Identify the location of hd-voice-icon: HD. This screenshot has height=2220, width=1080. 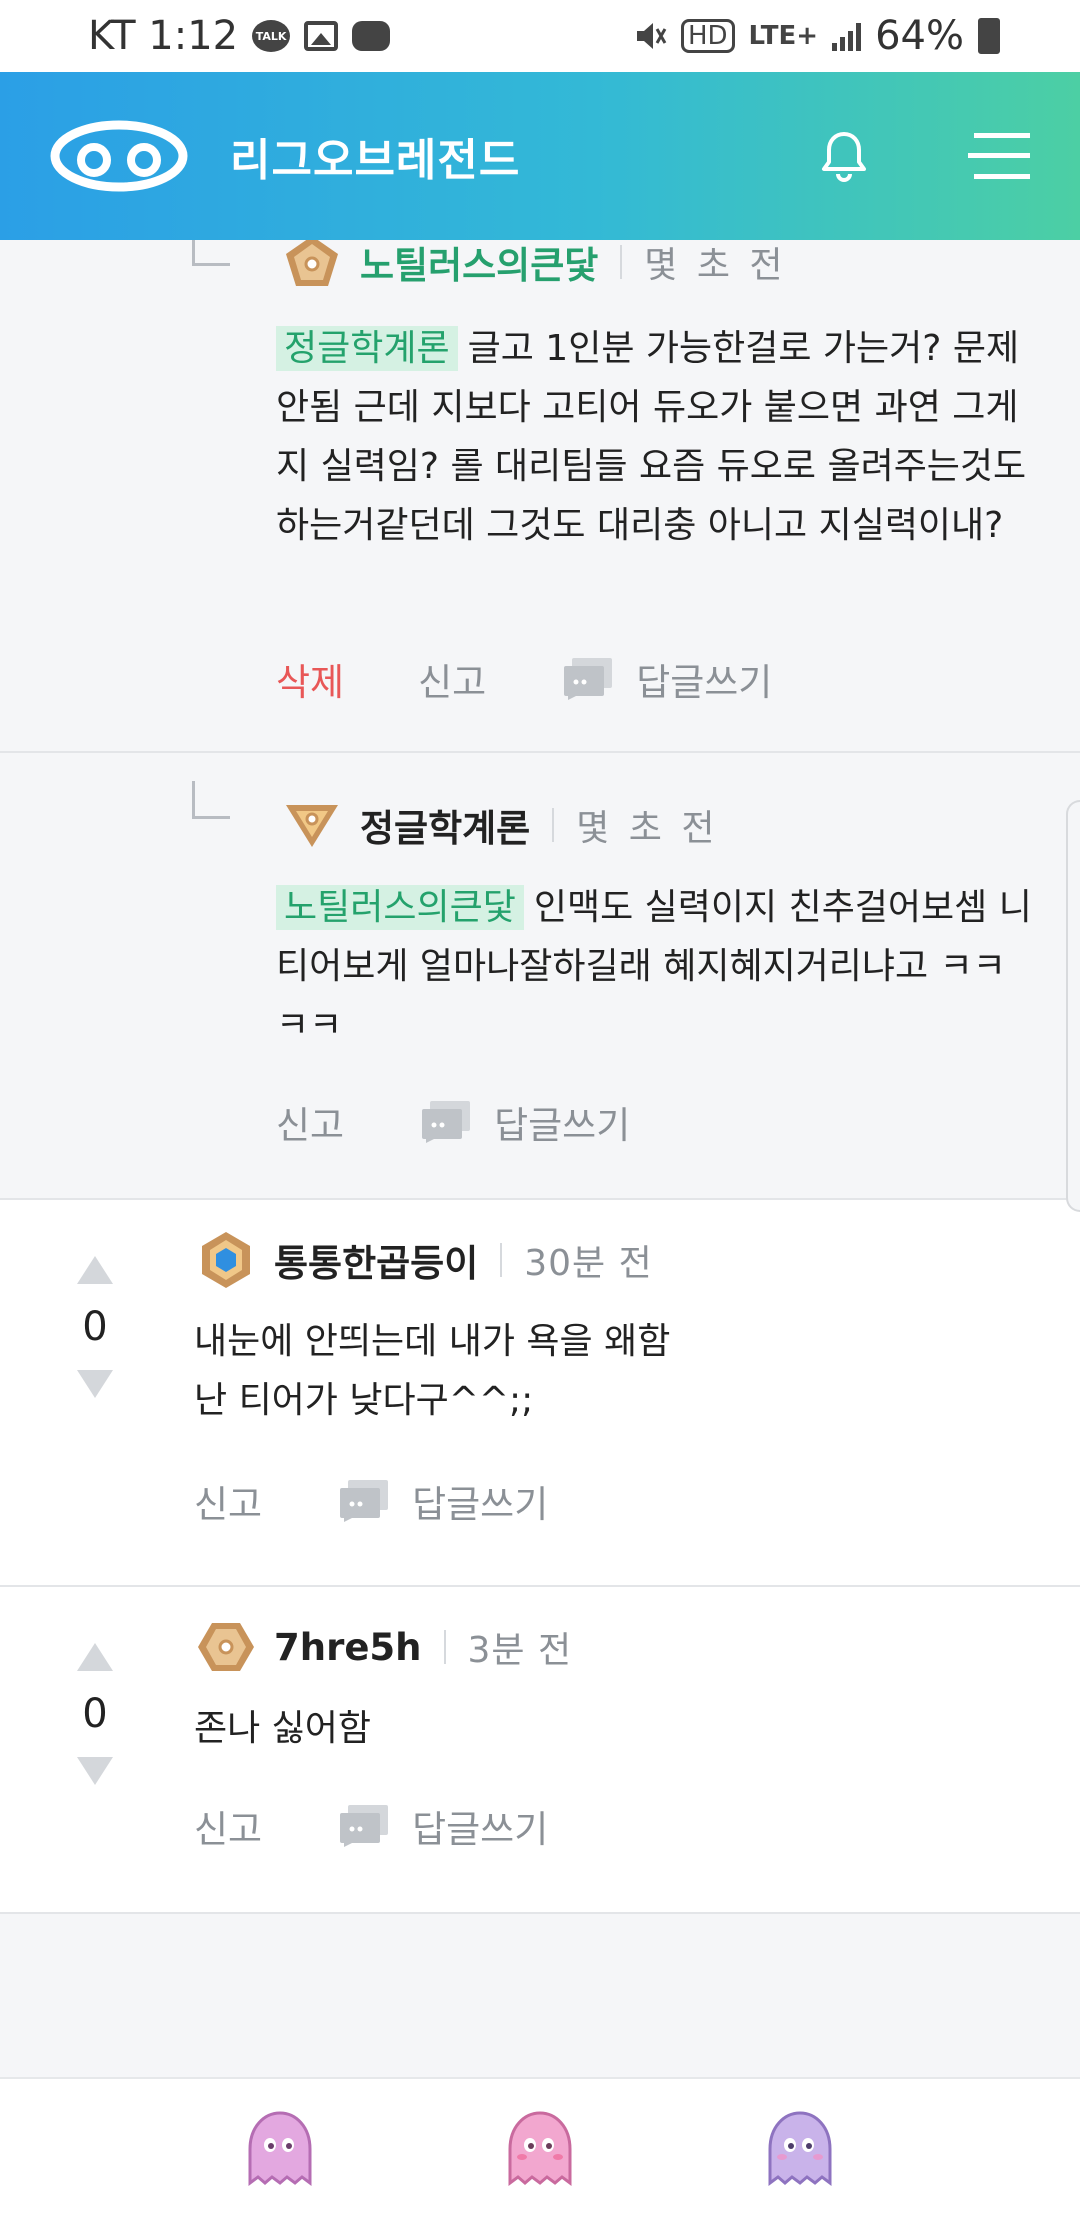
(707, 36).